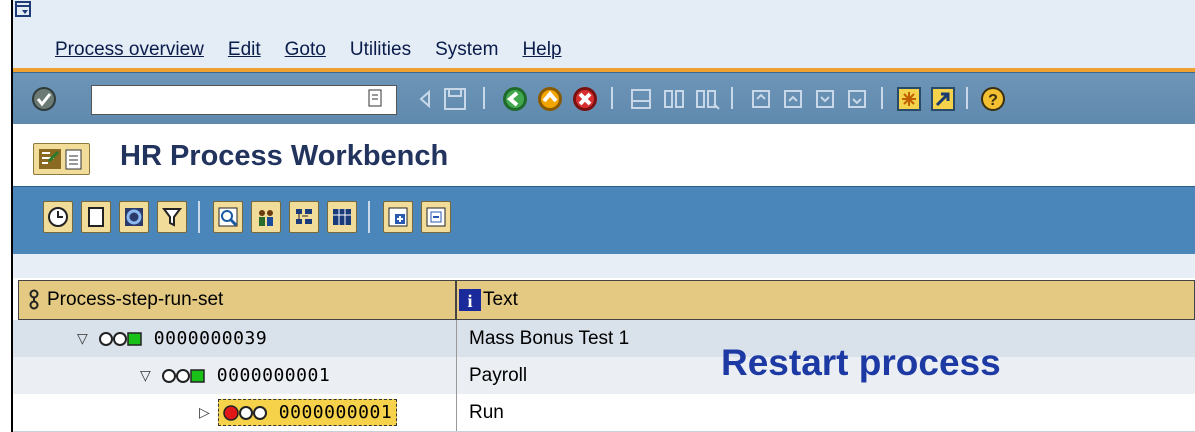 Image resolution: width=1195 pixels, height=432 pixels. What do you see at coordinates (305, 50) in the screenshot?
I see `menu-goto: Goto` at bounding box center [305, 50].